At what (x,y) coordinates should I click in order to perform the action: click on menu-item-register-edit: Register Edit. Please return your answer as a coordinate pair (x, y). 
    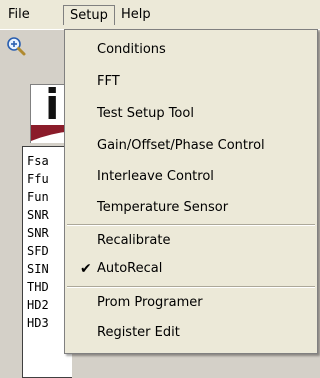
    Looking at the image, I should click on (191, 333).